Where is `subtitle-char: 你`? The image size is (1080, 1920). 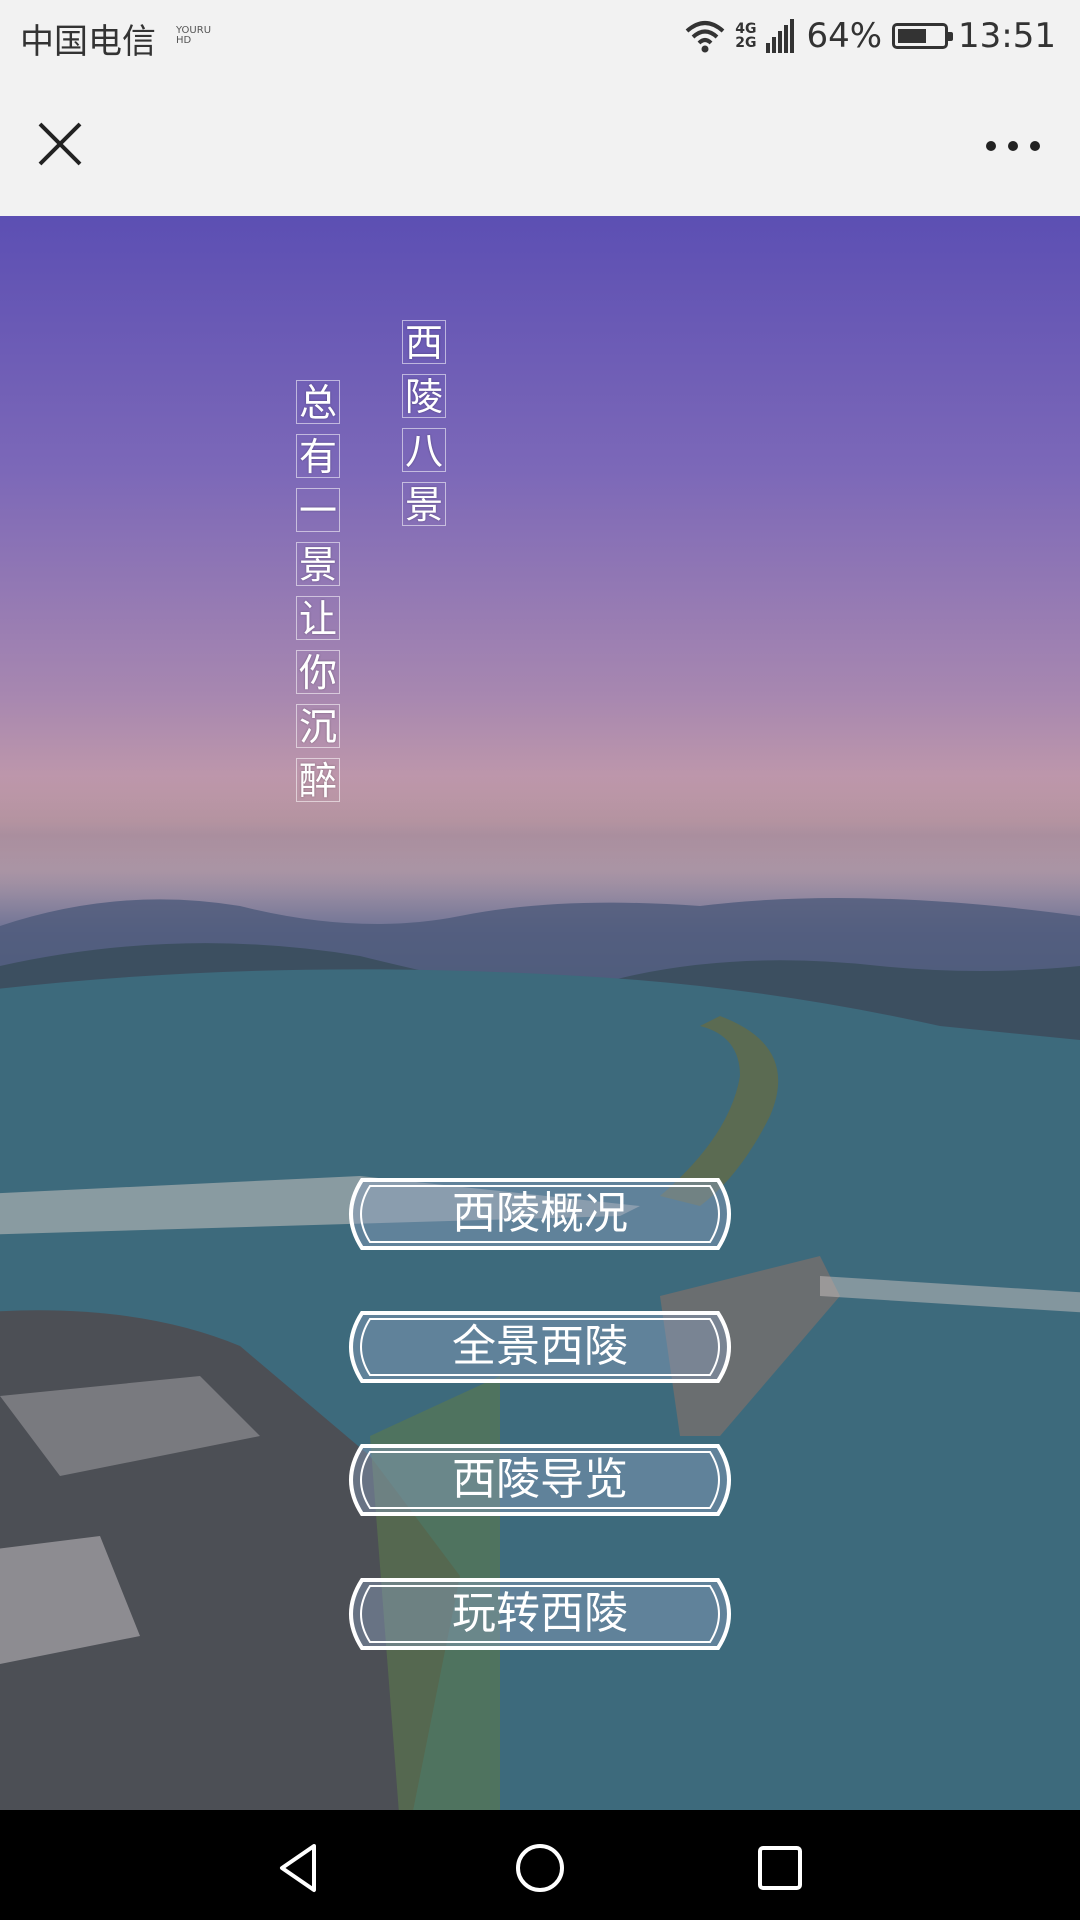
subtitle-char: 你 is located at coordinates (318, 672).